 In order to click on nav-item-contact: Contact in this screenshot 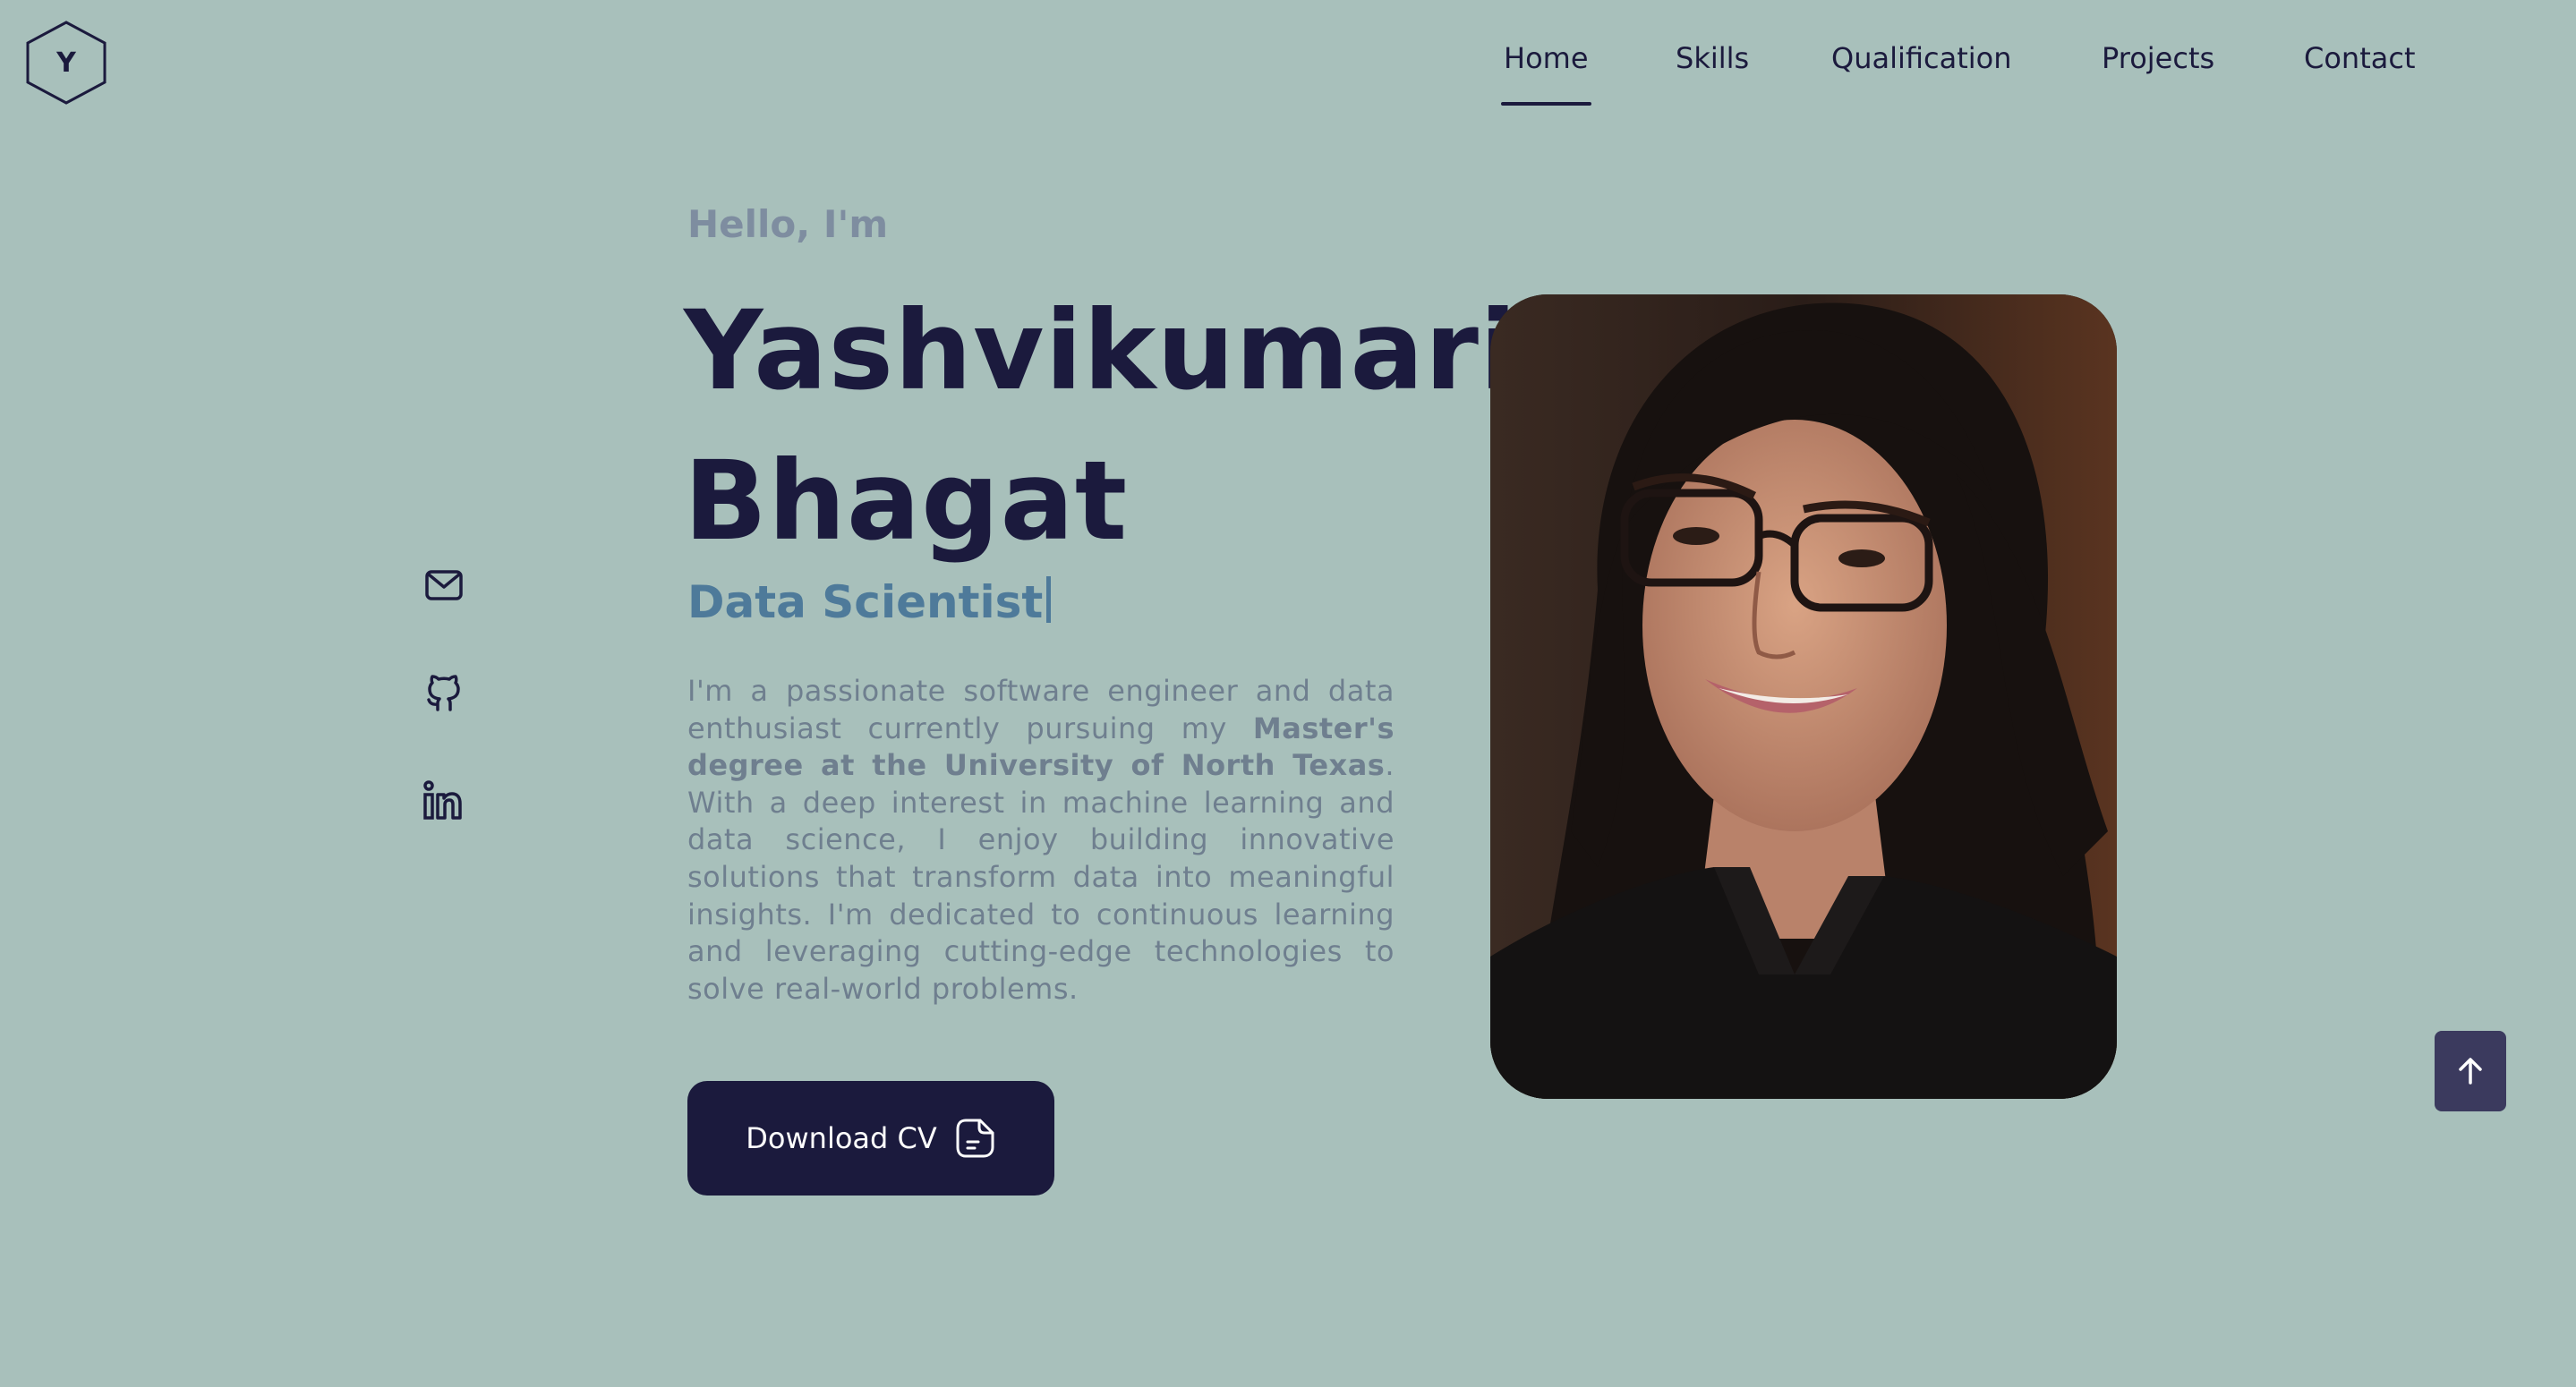, I will do `click(2360, 58)`.